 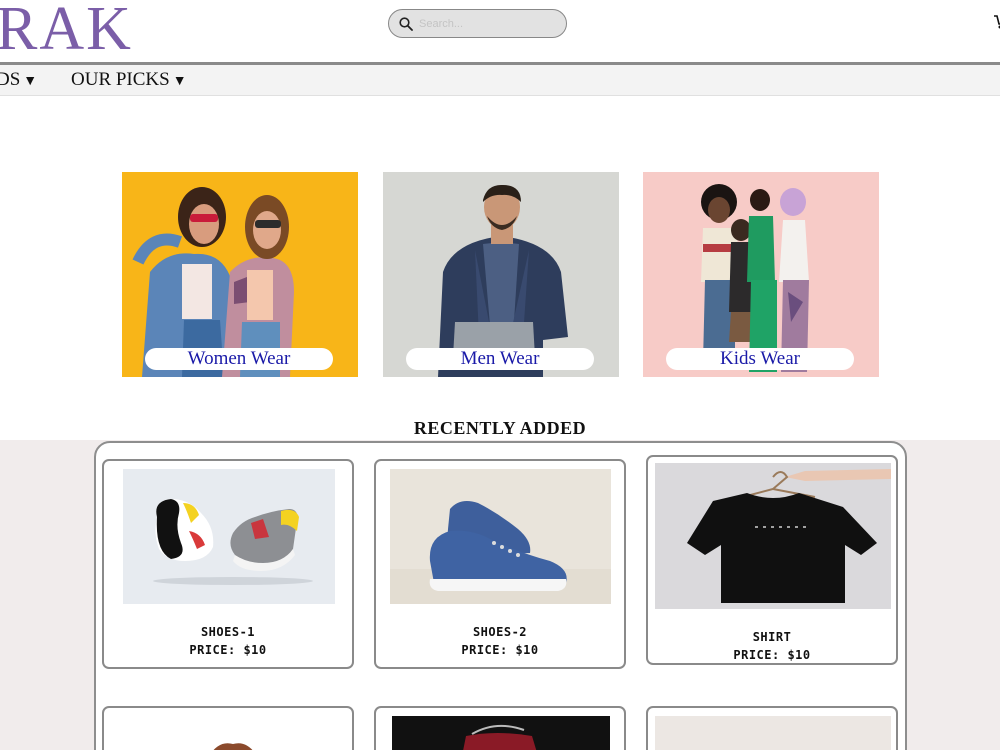 What do you see at coordinates (489, 23) in the screenshot?
I see `search-input` at bounding box center [489, 23].